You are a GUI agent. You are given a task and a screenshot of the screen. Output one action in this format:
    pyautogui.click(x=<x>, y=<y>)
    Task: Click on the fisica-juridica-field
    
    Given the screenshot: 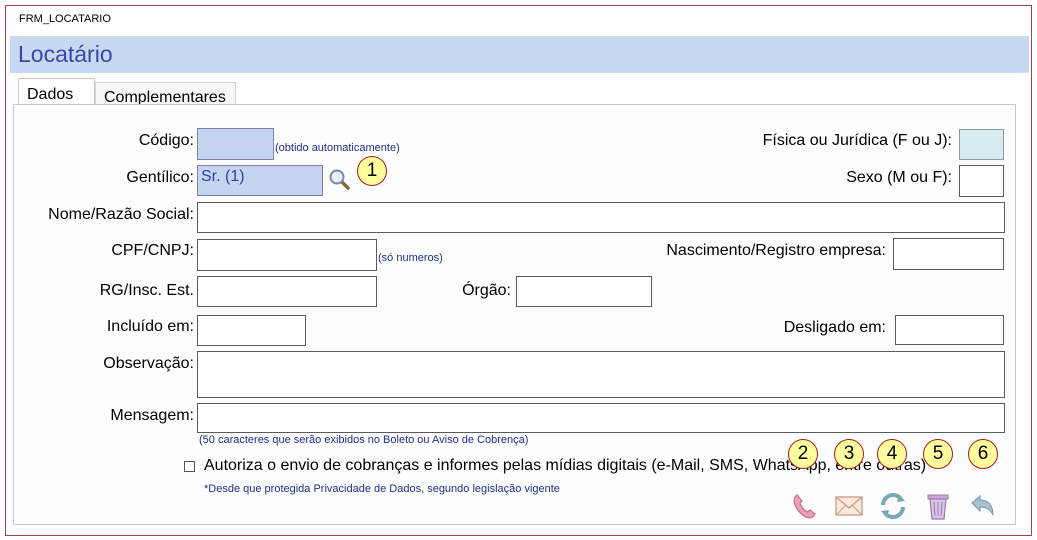 What is the action you would take?
    pyautogui.click(x=981, y=144)
    